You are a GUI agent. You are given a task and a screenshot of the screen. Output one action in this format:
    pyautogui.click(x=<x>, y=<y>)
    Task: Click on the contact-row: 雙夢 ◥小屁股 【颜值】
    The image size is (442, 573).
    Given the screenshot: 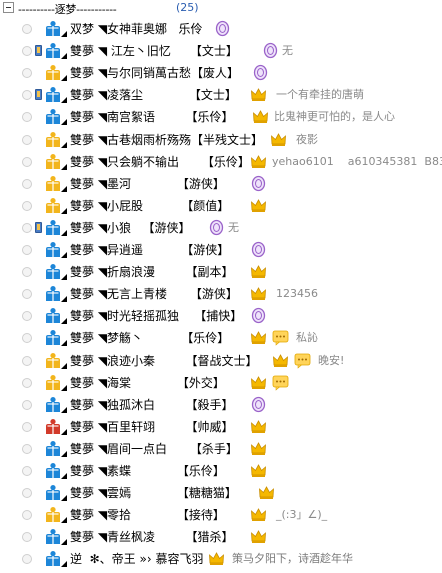 What is the action you would take?
    pyautogui.click(x=221, y=206)
    